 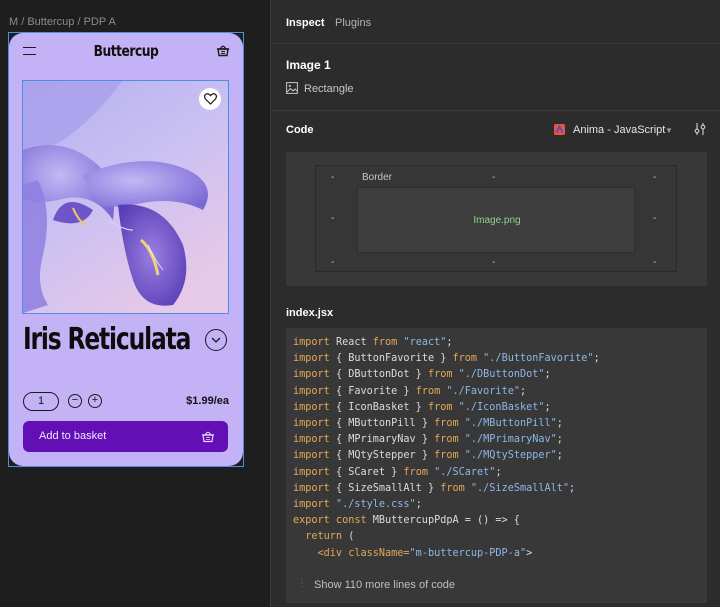 What do you see at coordinates (75, 401) in the screenshot?
I see `quantity-decrement-button: −` at bounding box center [75, 401].